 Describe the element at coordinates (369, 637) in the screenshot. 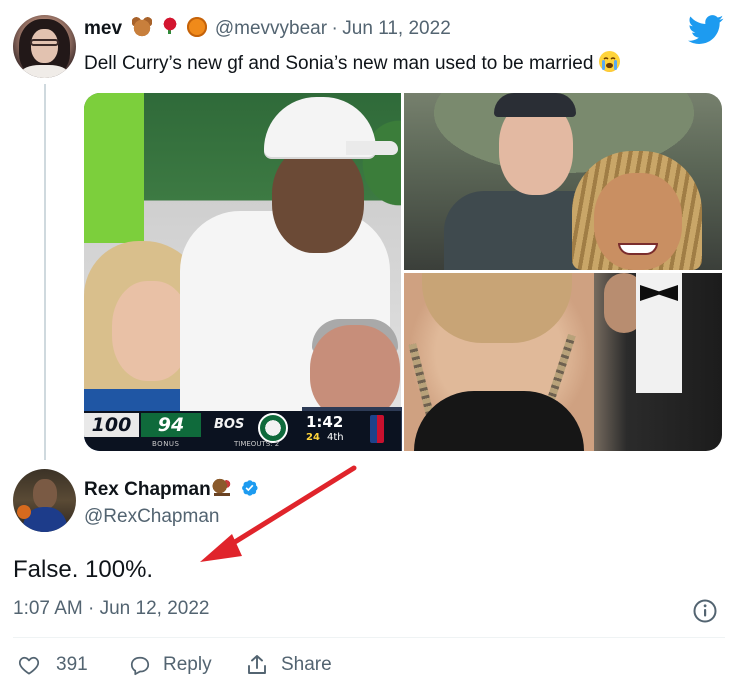

I see `divider` at that location.